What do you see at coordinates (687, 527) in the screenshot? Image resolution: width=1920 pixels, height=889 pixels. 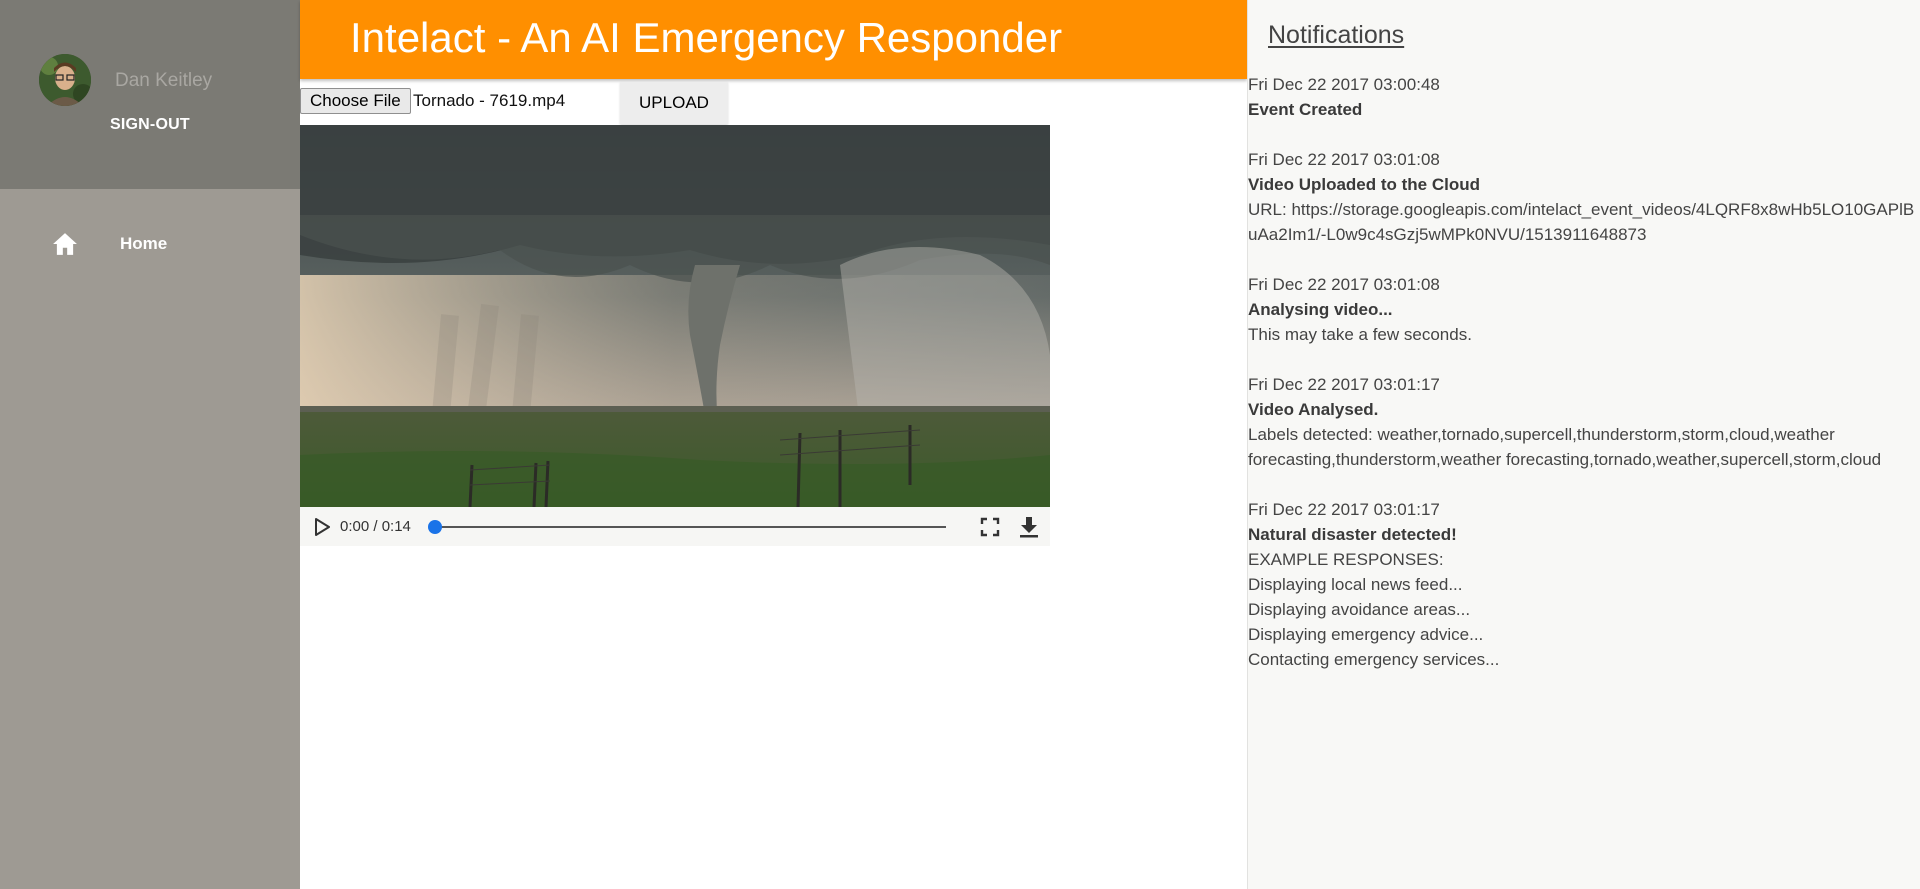 I see `seek-bar` at bounding box center [687, 527].